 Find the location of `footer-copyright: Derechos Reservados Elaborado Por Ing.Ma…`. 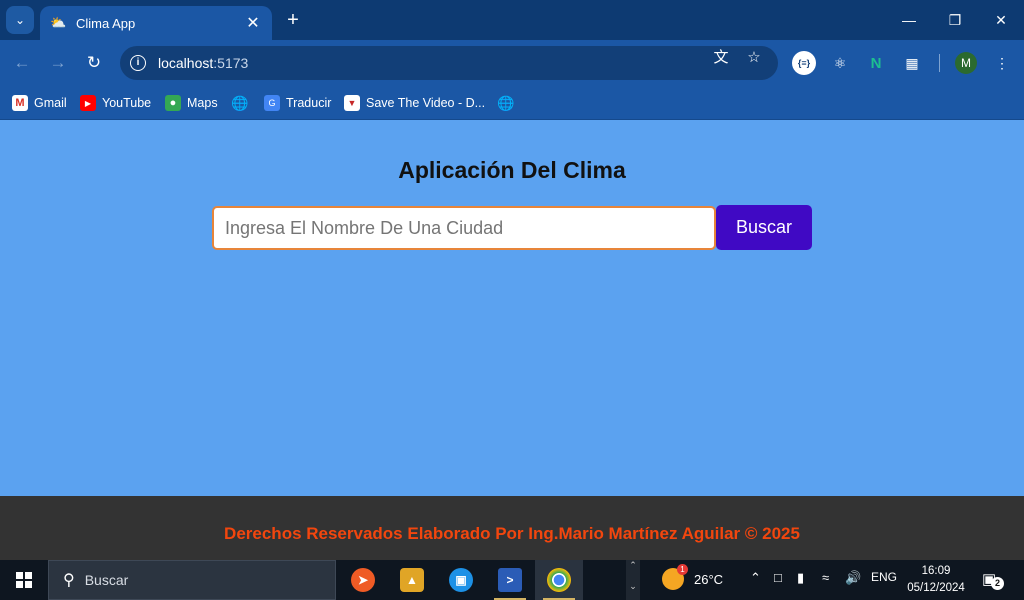

footer-copyright: Derechos Reservados Elaborado Por Ing.Ma… is located at coordinates (512, 533).